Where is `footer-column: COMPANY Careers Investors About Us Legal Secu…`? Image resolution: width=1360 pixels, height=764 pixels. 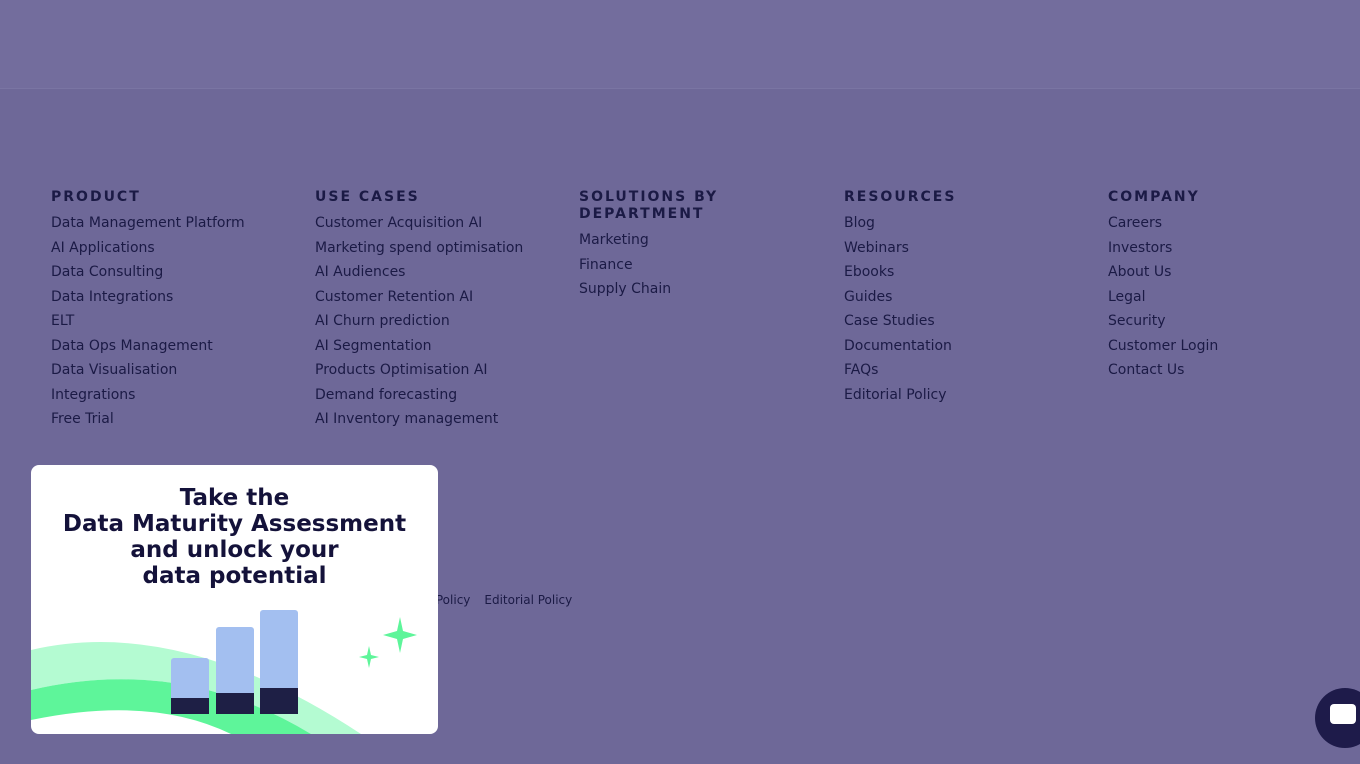 footer-column: COMPANY Careers Investors About Us Legal Secu… is located at coordinates (1223, 288).